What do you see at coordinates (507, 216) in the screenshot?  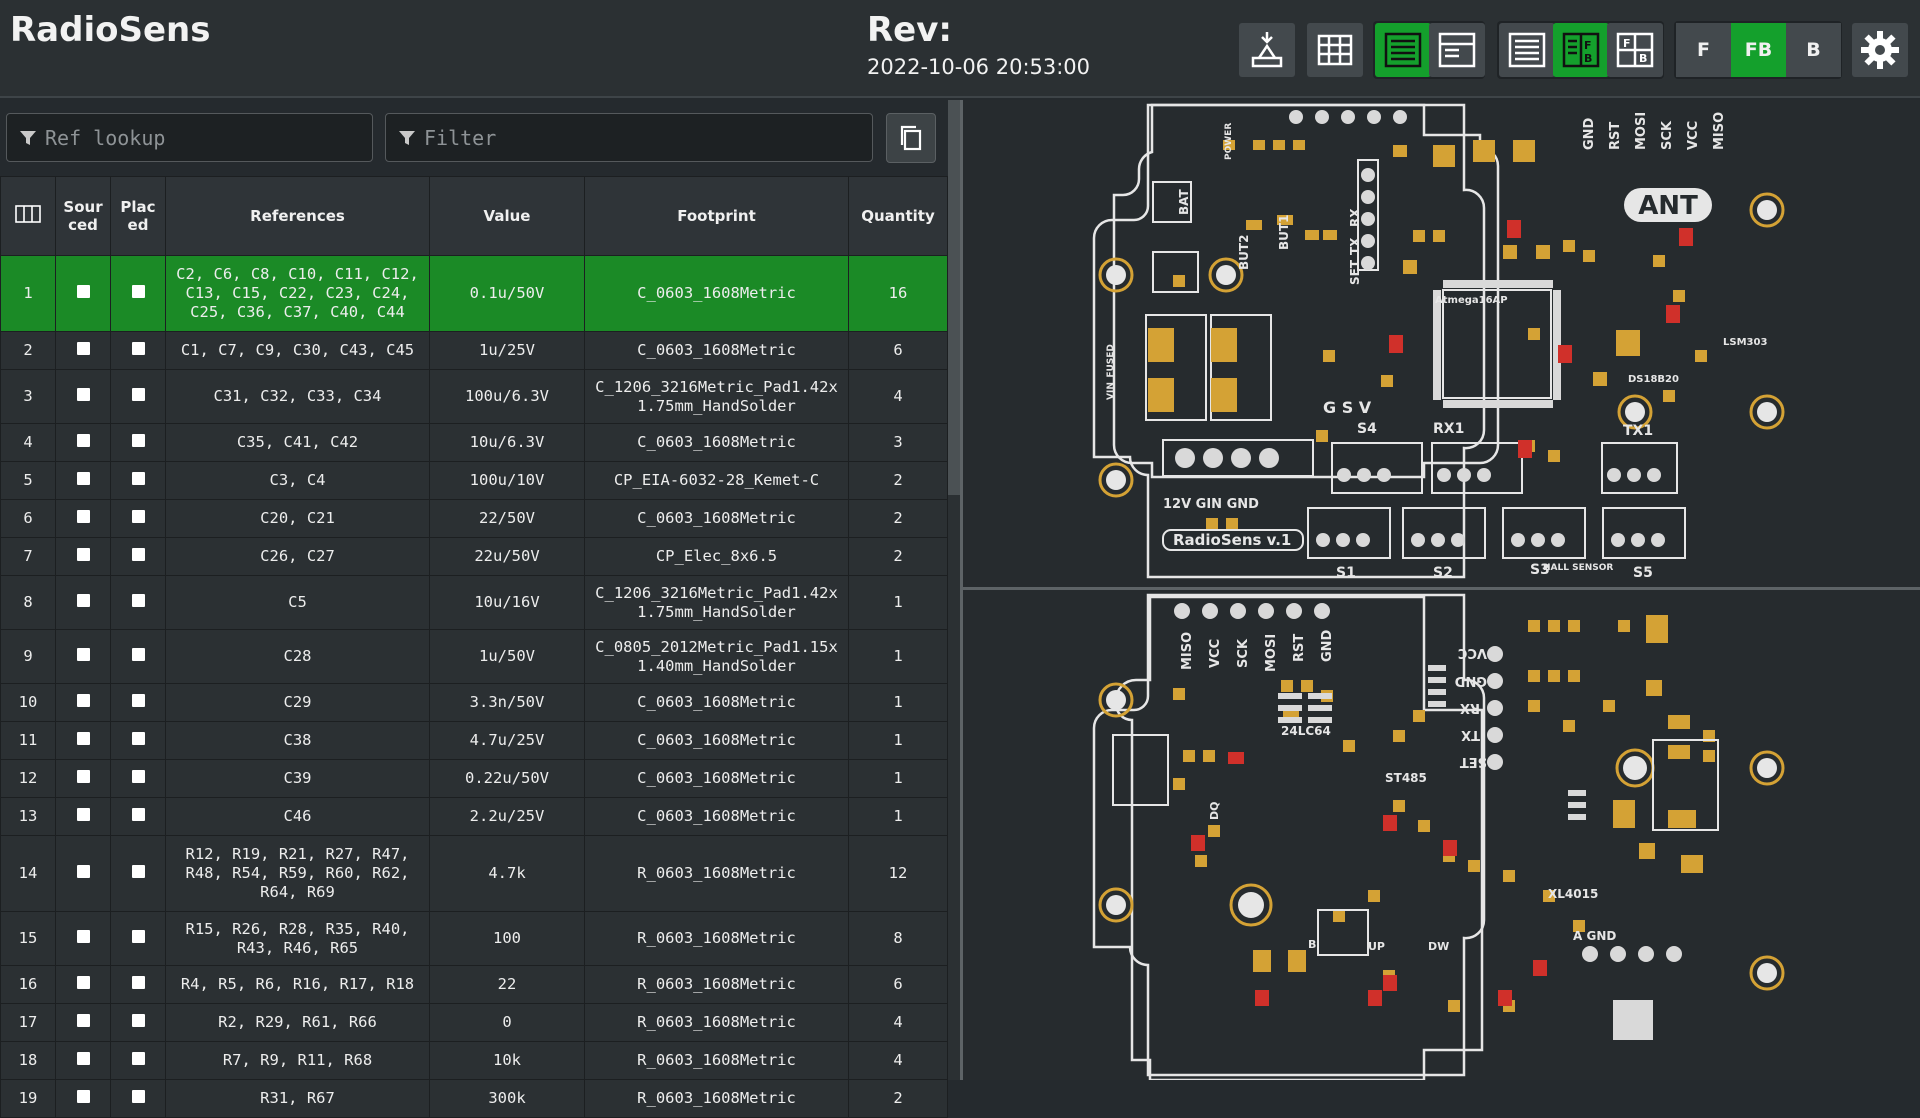 I see `value-header: Value` at bounding box center [507, 216].